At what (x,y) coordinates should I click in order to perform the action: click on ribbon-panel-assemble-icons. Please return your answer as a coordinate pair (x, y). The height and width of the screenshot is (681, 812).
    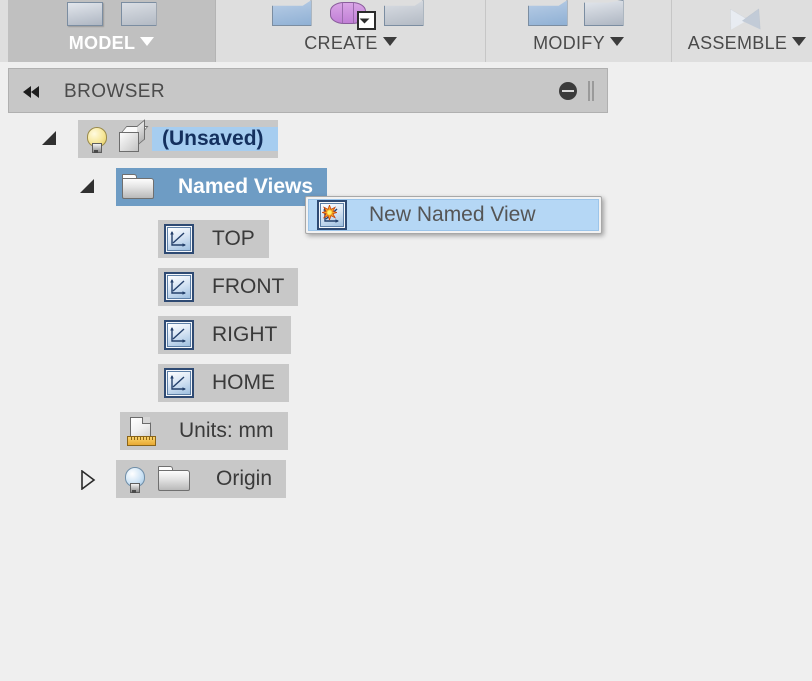
    Looking at the image, I should click on (742, 15).